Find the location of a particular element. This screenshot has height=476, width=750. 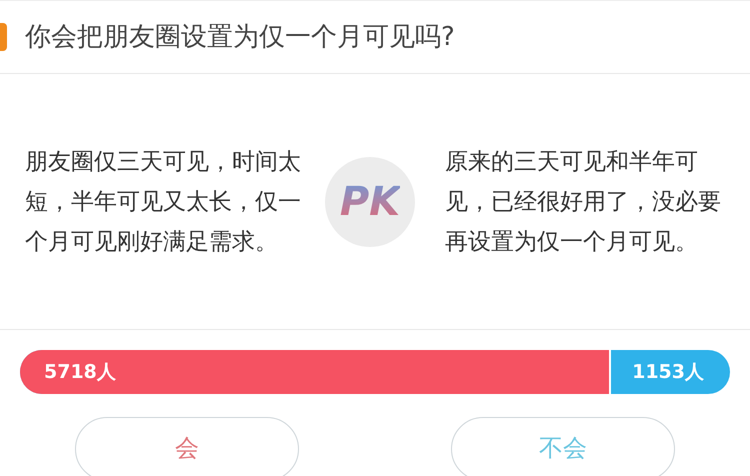

vote-button: 不会 is located at coordinates (563, 446).